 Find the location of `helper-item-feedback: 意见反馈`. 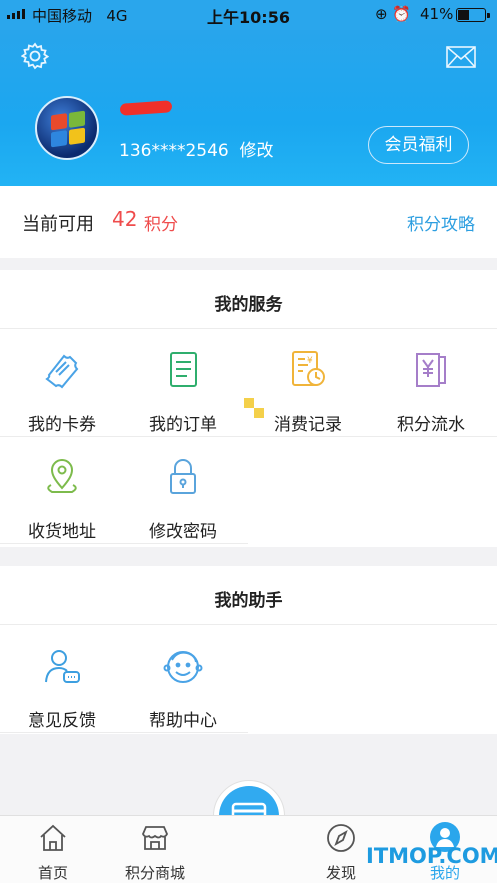

helper-item-feedback: 意见反馈 is located at coordinates (62, 688).